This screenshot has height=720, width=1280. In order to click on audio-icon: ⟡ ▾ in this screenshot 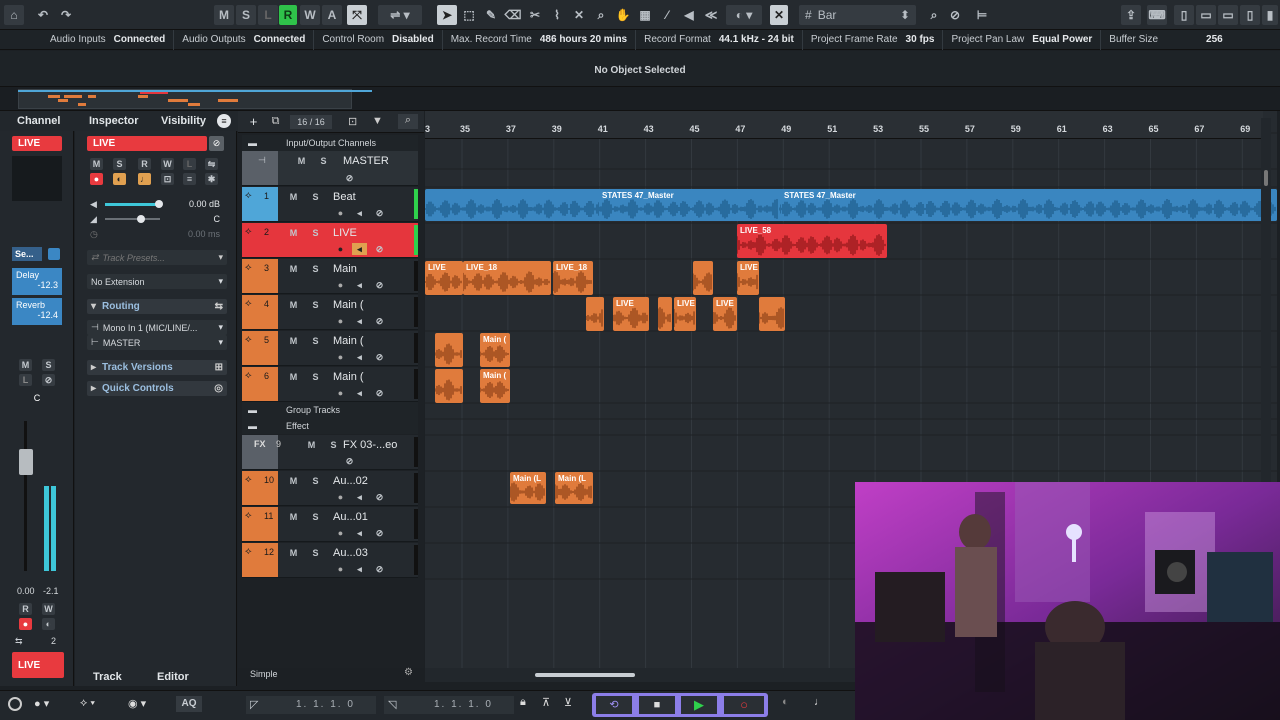, I will do `click(87, 703)`.